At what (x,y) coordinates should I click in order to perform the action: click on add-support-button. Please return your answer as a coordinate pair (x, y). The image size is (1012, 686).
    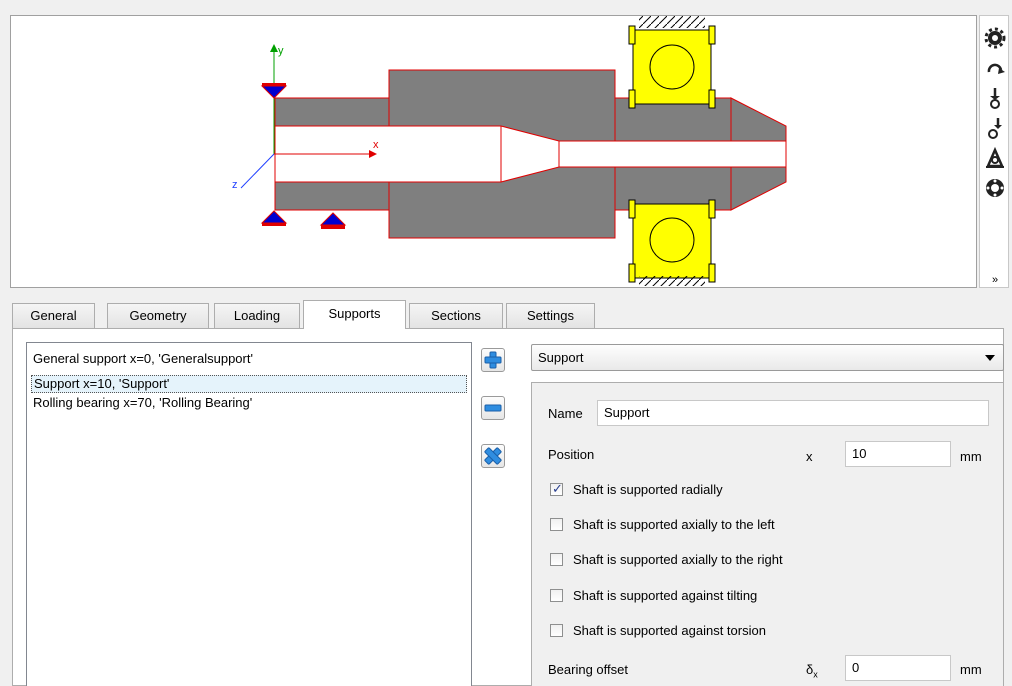
    Looking at the image, I should click on (493, 360).